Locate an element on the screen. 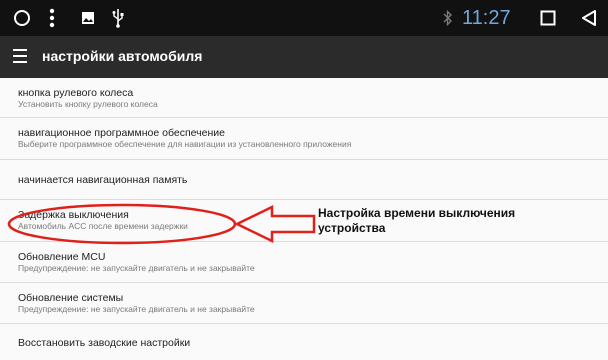 This screenshot has width=608, height=360. setting-navigation-memory: начинается навигационная память is located at coordinates (304, 180).